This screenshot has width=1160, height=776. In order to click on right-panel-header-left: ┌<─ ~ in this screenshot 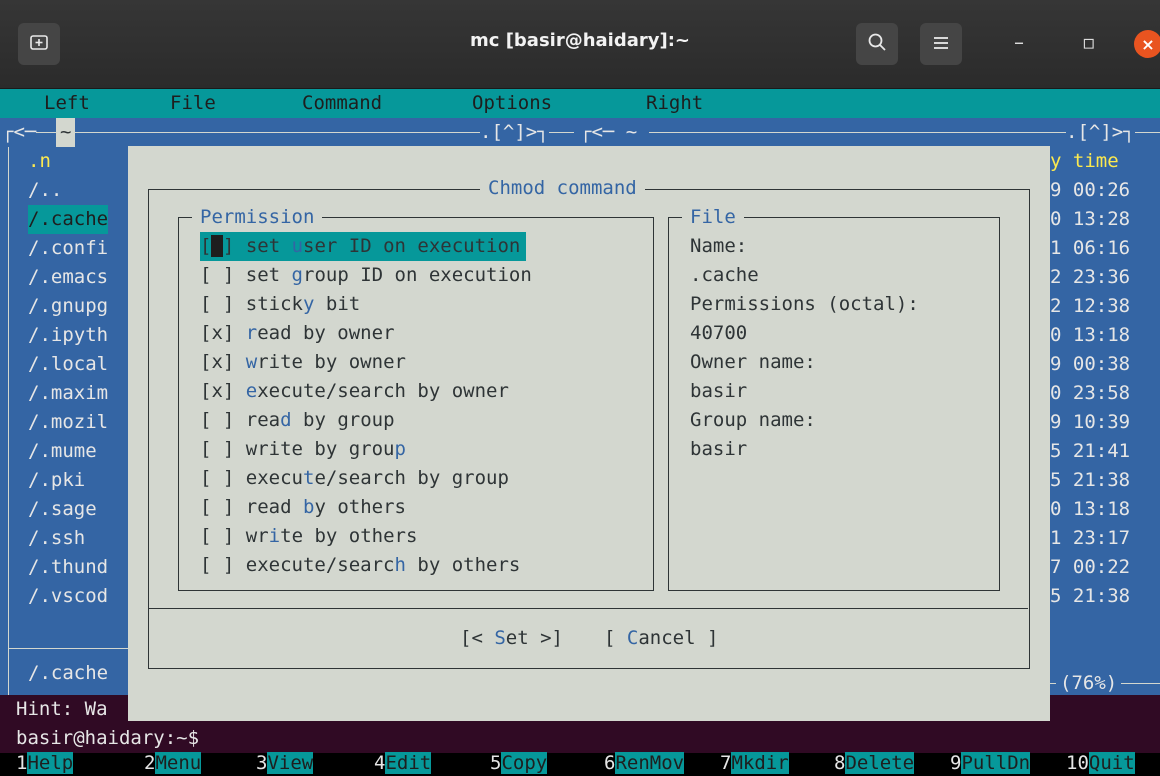, I will do `click(614, 132)`.